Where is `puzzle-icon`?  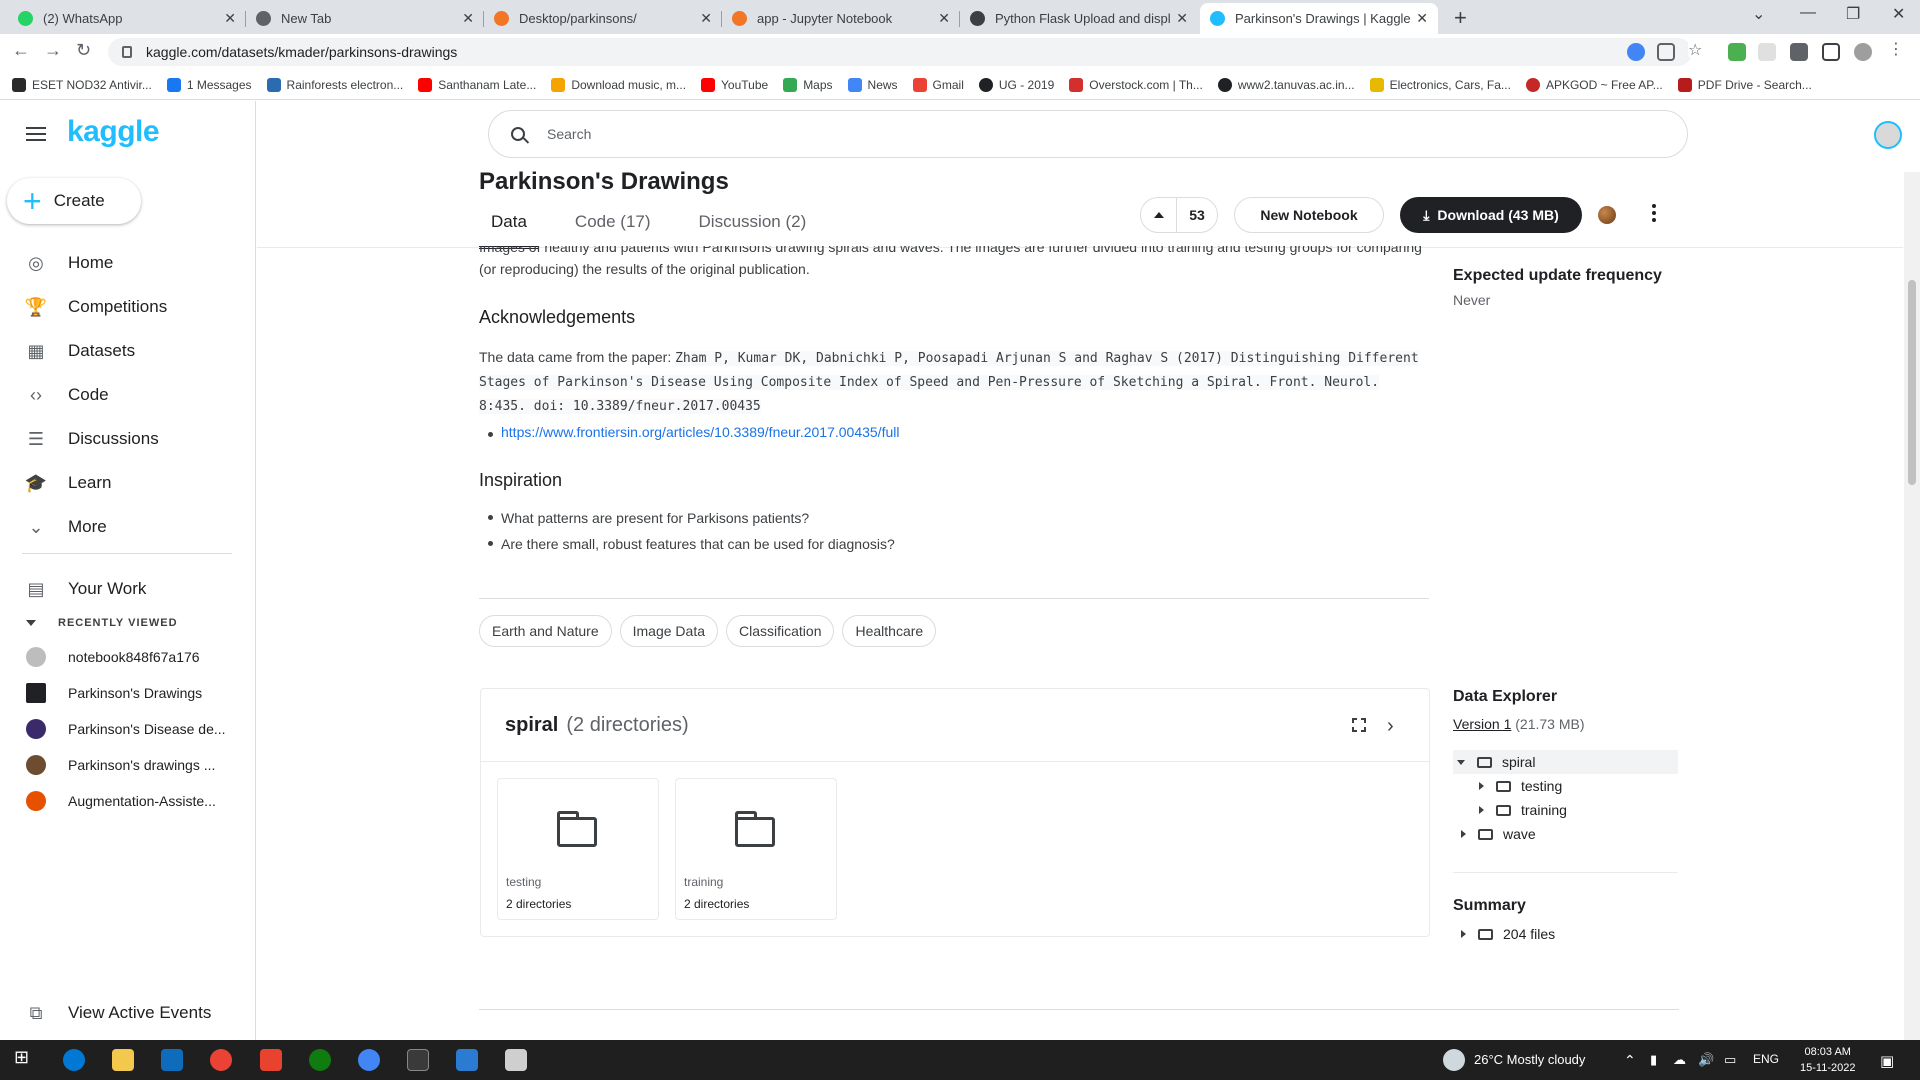
puzzle-icon is located at coordinates (1799, 52).